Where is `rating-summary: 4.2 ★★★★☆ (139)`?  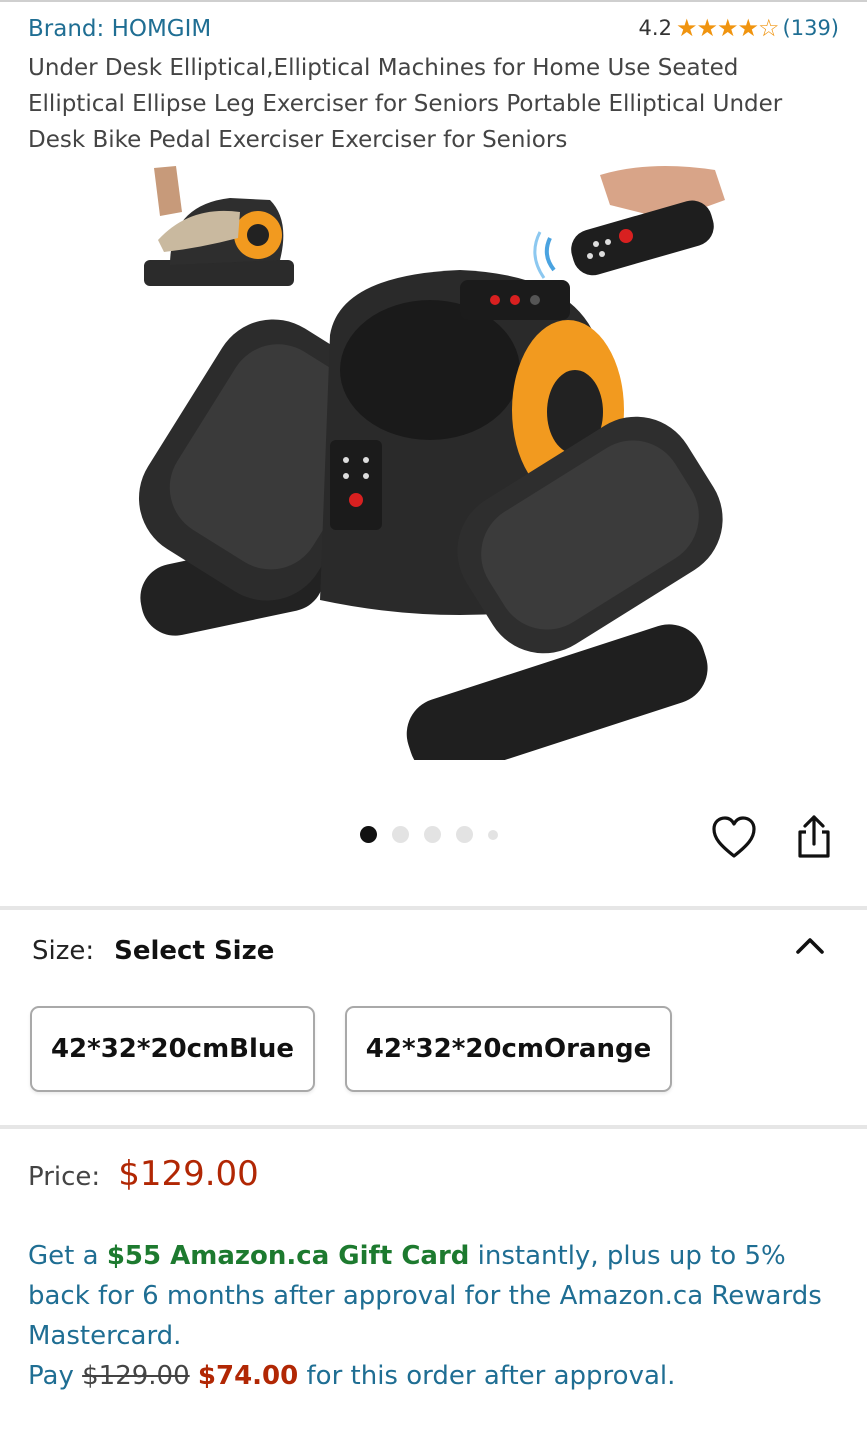 rating-summary: 4.2 ★★★★☆ (139) is located at coordinates (739, 28).